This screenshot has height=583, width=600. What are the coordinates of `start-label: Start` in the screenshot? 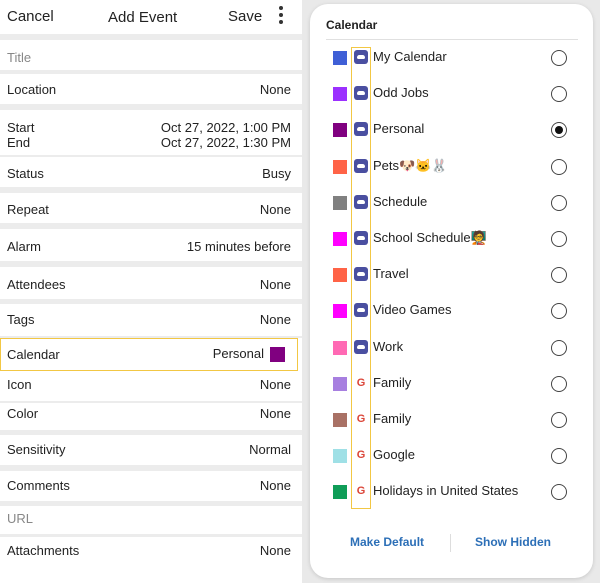 It's located at (21, 127).